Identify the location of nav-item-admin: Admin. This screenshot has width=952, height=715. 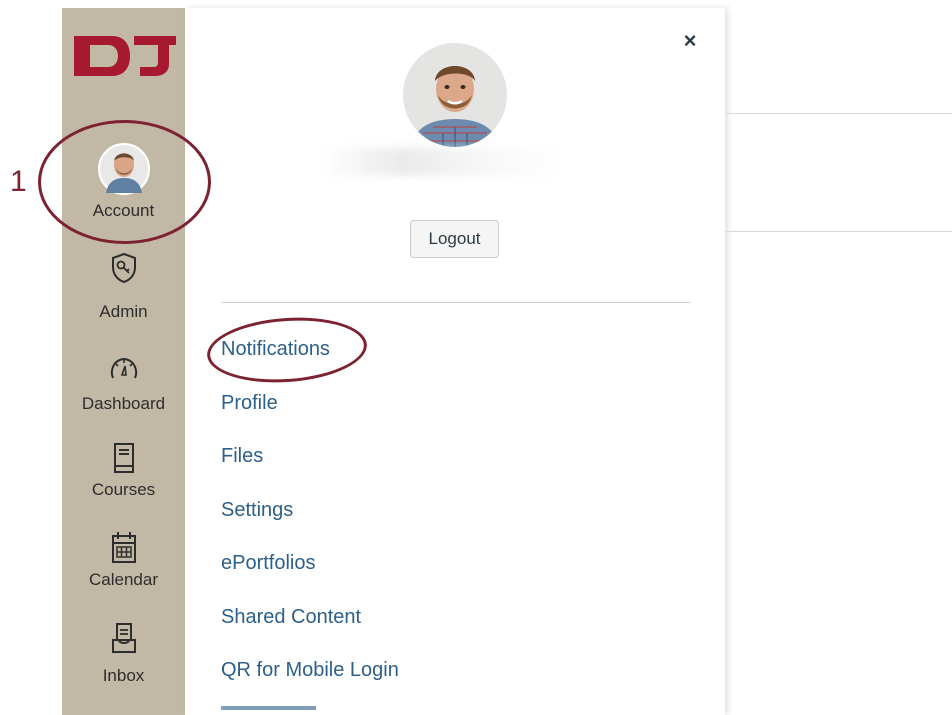
(123, 287).